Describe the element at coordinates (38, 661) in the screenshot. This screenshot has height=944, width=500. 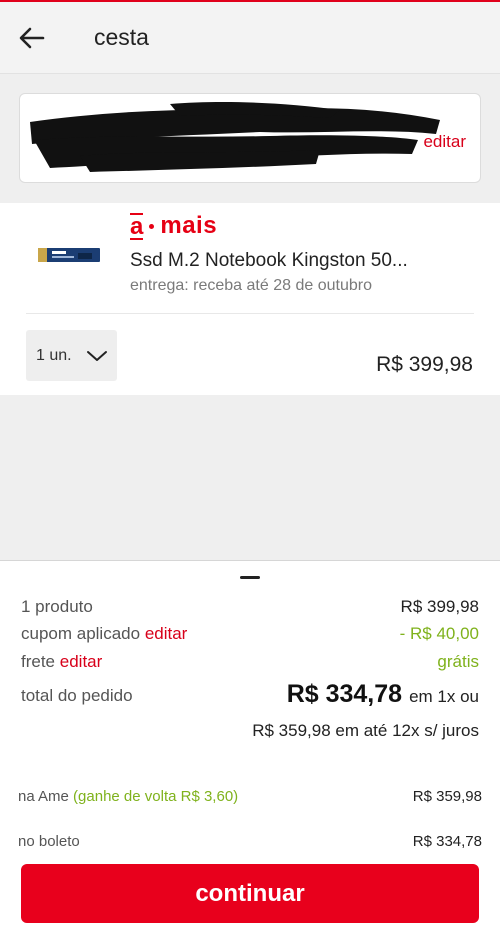
I see `shipping-label: frete` at that location.